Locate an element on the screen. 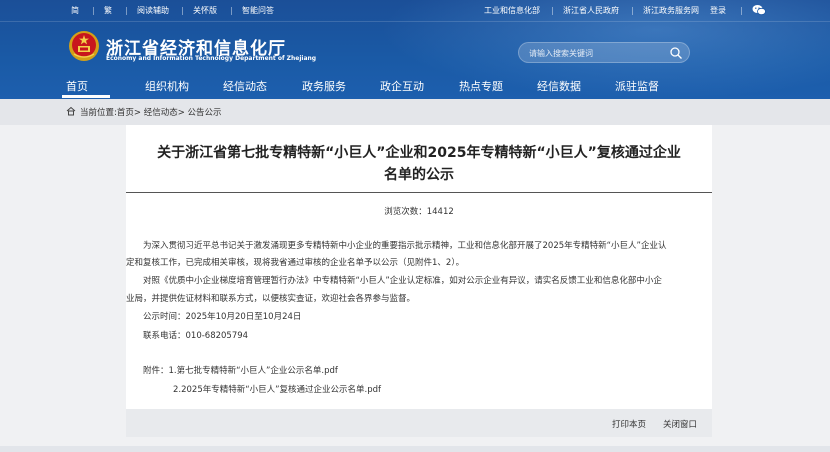 Image resolution: width=830 pixels, height=452 pixels. zj-gov-link: 浙江省人民政府 is located at coordinates (591, 11).